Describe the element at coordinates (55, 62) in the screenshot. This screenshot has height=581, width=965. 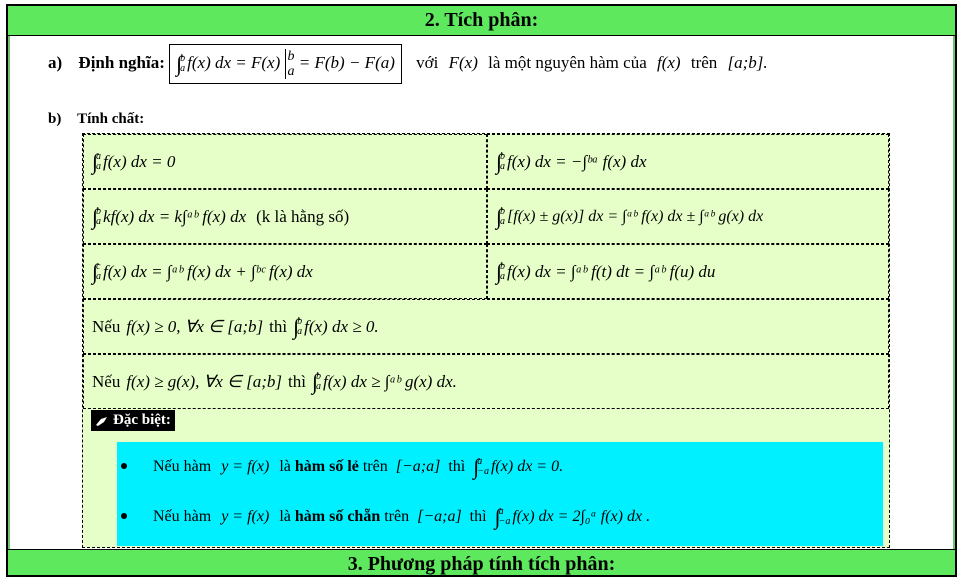
I see `definition-marker: a)` at that location.